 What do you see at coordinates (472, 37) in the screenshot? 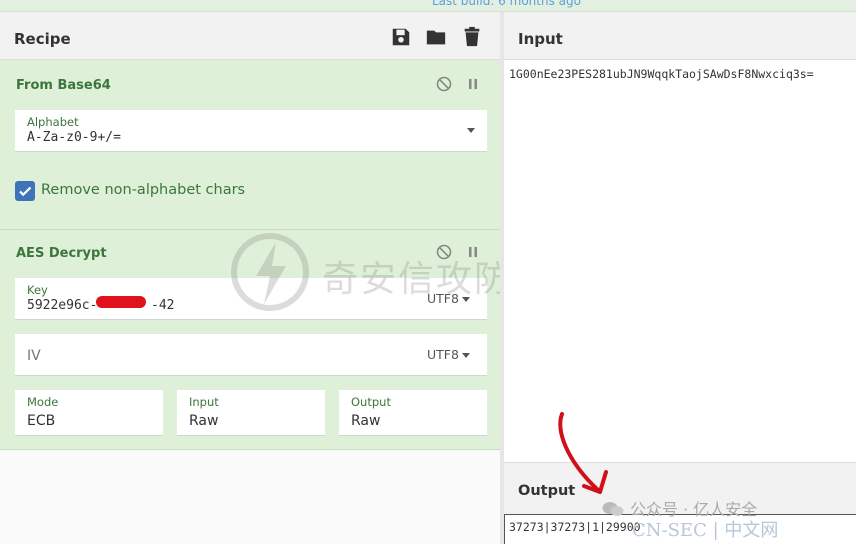
I see `trash-icon` at bounding box center [472, 37].